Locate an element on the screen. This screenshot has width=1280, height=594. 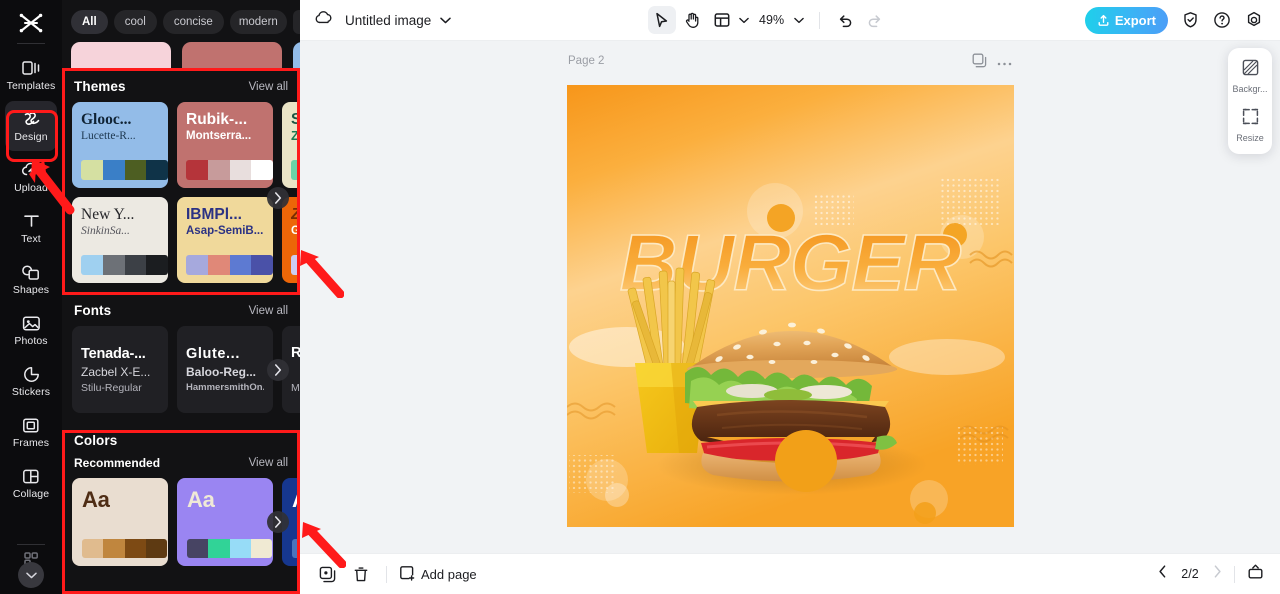
sidebar-item-design: Design is located at coordinates (31, 126).